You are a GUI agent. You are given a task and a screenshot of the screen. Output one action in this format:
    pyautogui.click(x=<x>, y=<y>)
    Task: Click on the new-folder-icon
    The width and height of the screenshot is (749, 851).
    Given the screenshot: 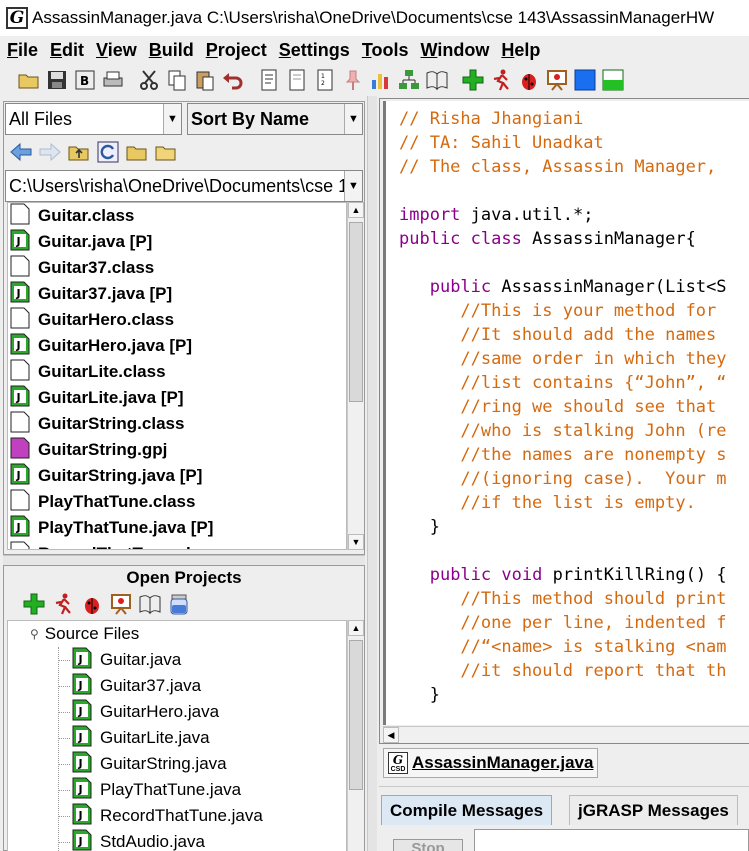 What is the action you would take?
    pyautogui.click(x=166, y=152)
    